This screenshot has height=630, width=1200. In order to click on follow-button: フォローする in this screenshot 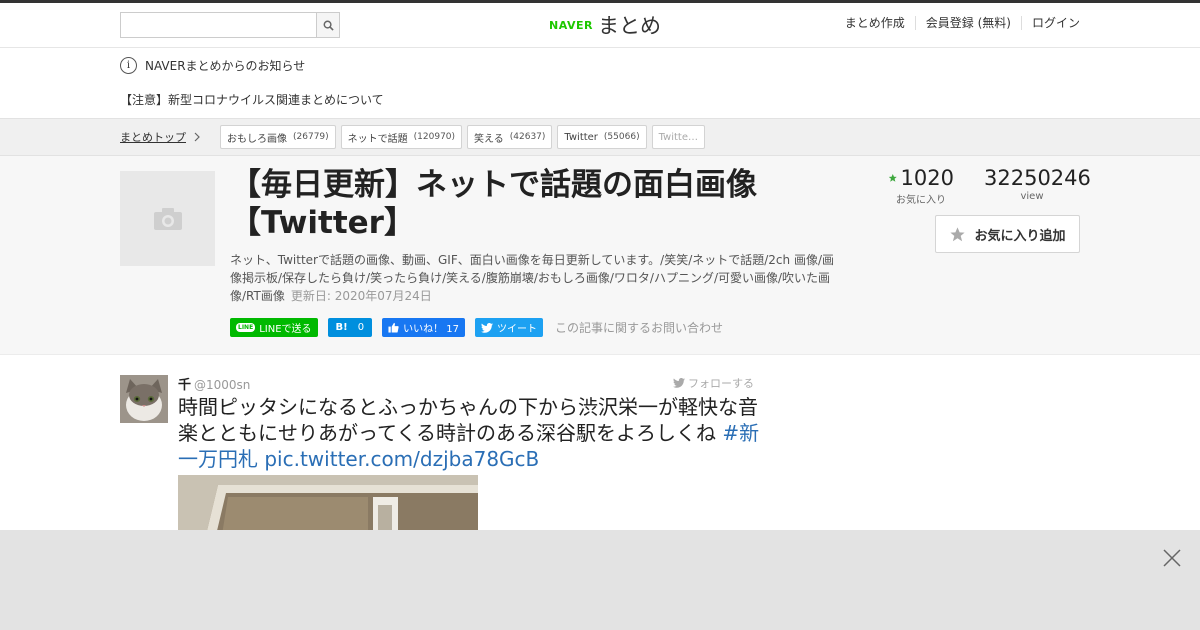, I will do `click(713, 383)`.